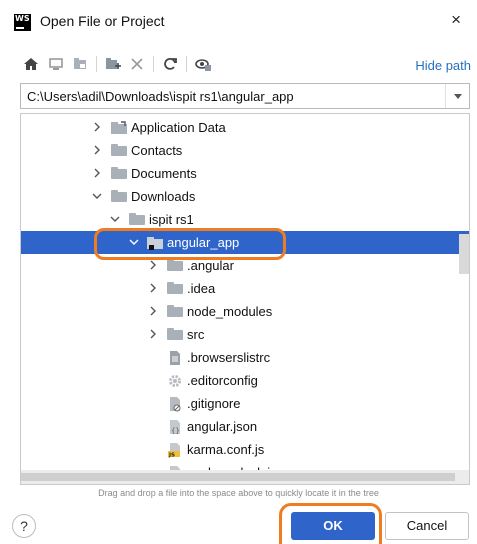 Image resolution: width=477 pixels, height=544 pixels. I want to click on tree-item-label: .angular, so click(210, 265).